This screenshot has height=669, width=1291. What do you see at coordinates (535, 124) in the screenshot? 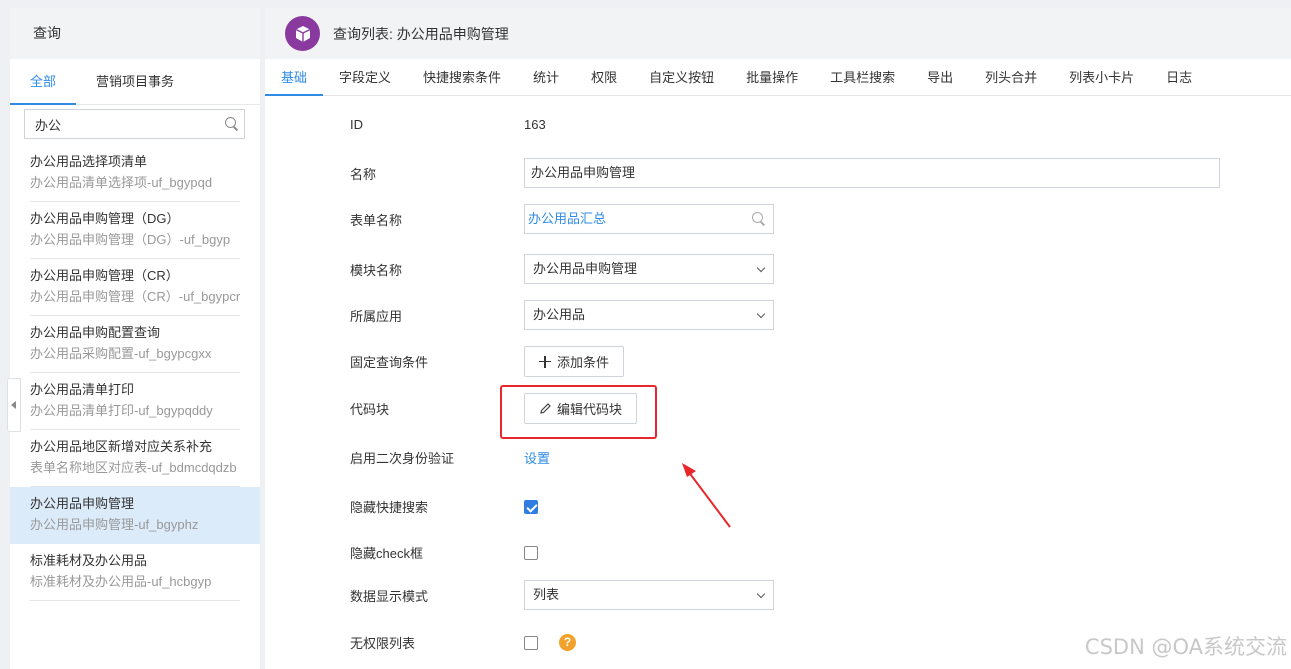
I see `id-value: 163` at bounding box center [535, 124].